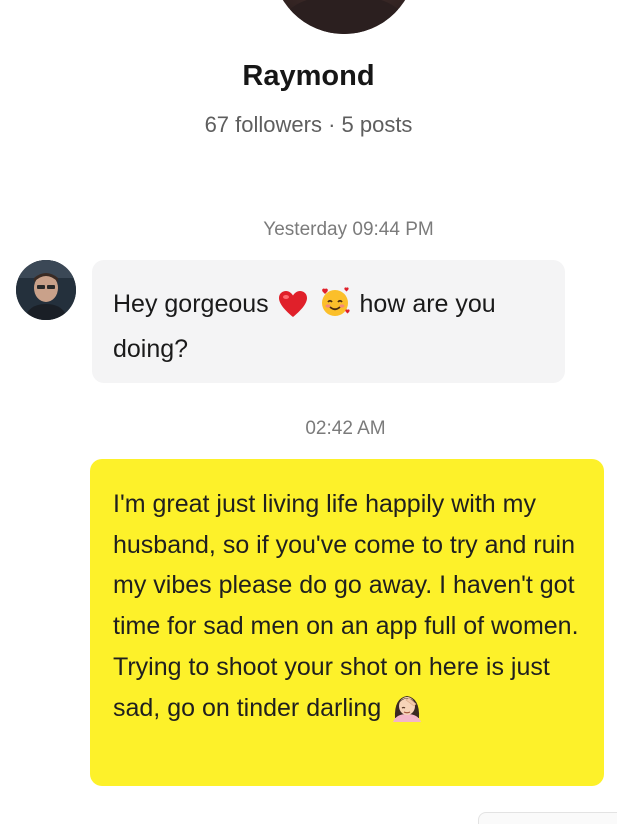 The width and height of the screenshot is (617, 824). Describe the element at coordinates (547, 818) in the screenshot. I see `bottom-edge-panel` at that location.